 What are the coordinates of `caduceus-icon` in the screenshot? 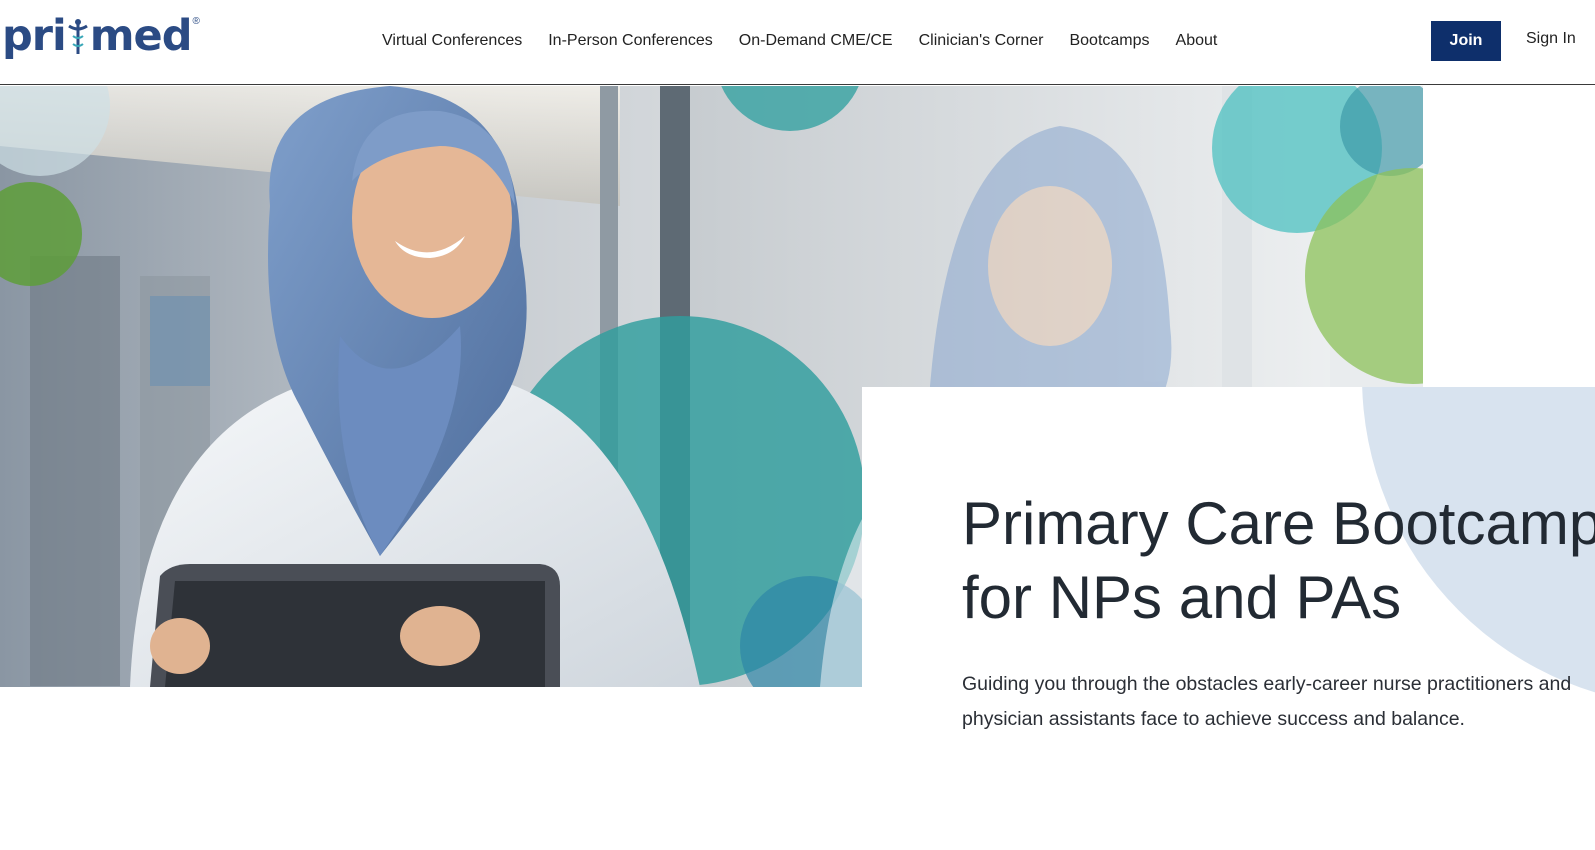 It's located at (77, 36).